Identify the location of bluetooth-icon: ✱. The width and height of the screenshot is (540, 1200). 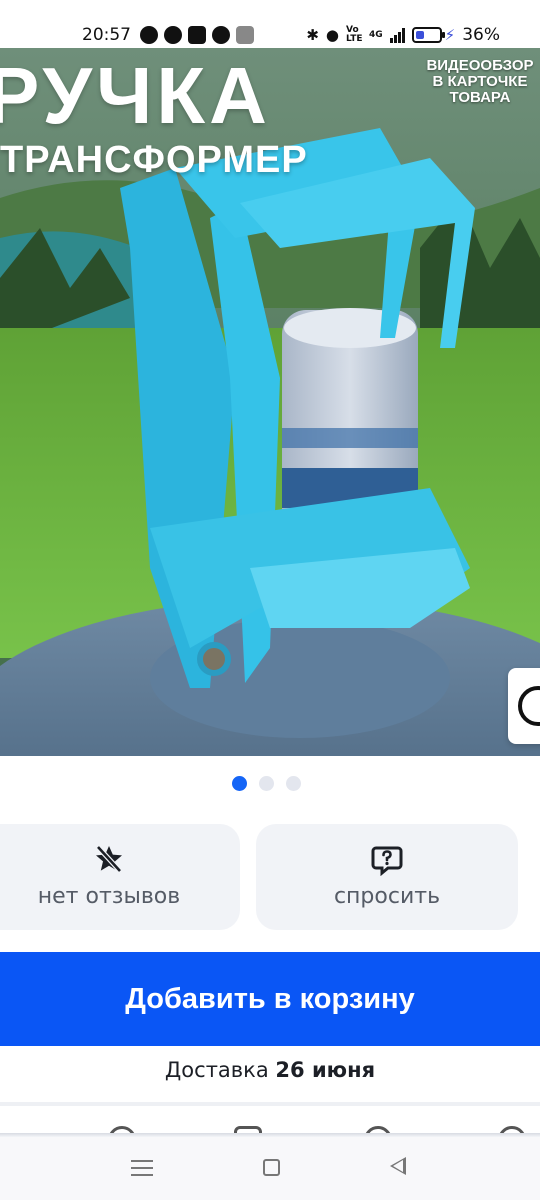
(312, 35).